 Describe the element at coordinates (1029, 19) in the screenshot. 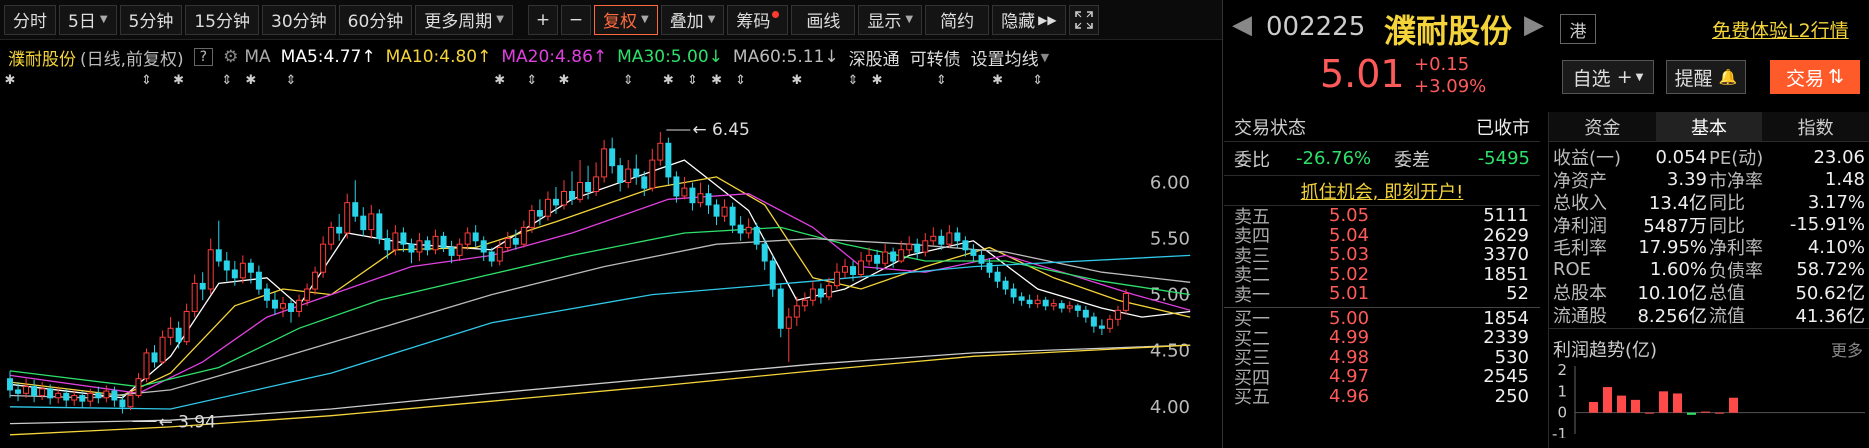

I see `hide-button: 隐藏 ▶▶` at that location.